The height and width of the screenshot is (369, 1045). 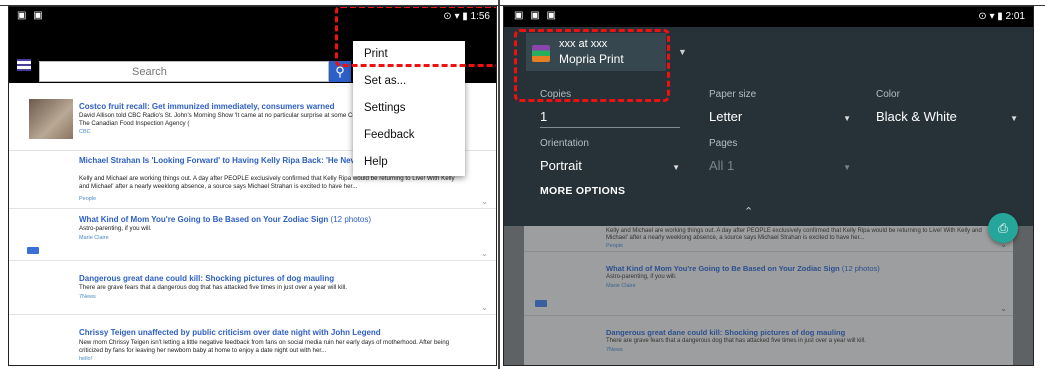 What do you see at coordinates (722, 165) in the screenshot?
I see `pages-value: All 1` at bounding box center [722, 165].